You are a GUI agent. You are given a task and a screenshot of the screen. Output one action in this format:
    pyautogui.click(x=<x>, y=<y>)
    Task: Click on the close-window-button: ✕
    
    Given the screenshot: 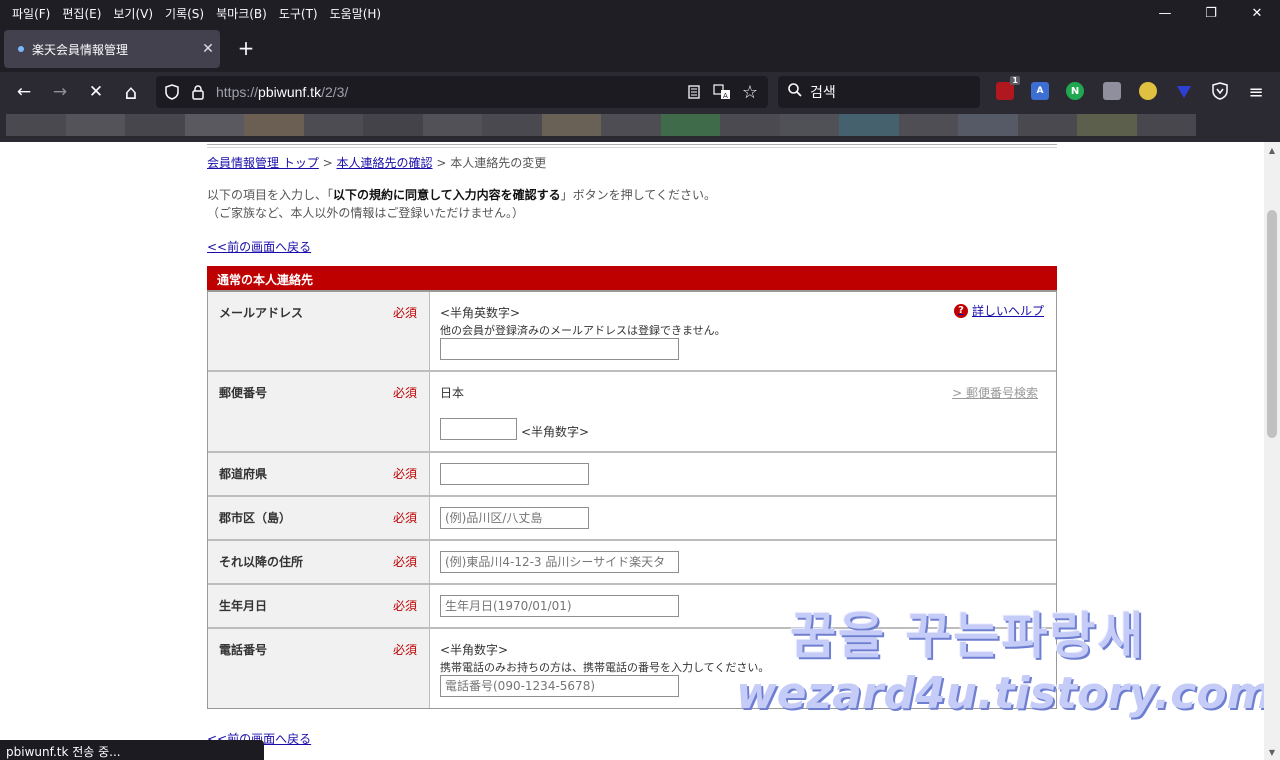 What is the action you would take?
    pyautogui.click(x=1257, y=13)
    